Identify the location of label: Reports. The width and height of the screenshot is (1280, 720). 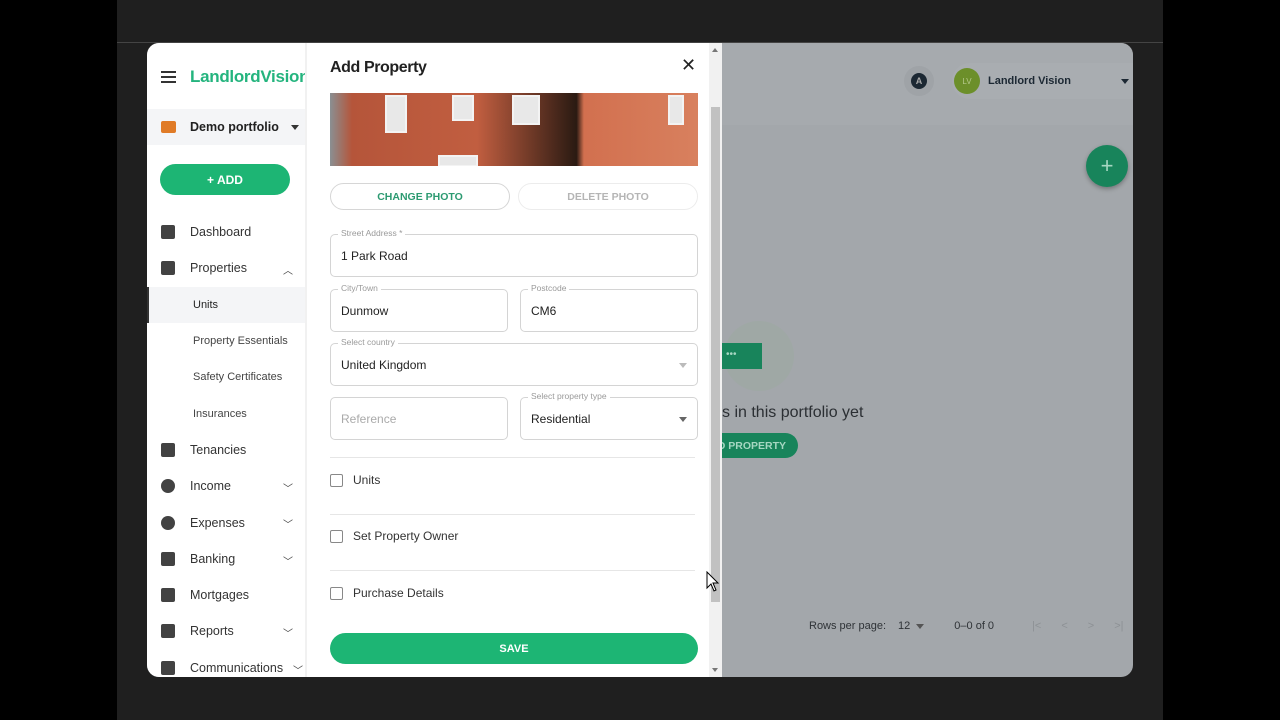
(212, 631).